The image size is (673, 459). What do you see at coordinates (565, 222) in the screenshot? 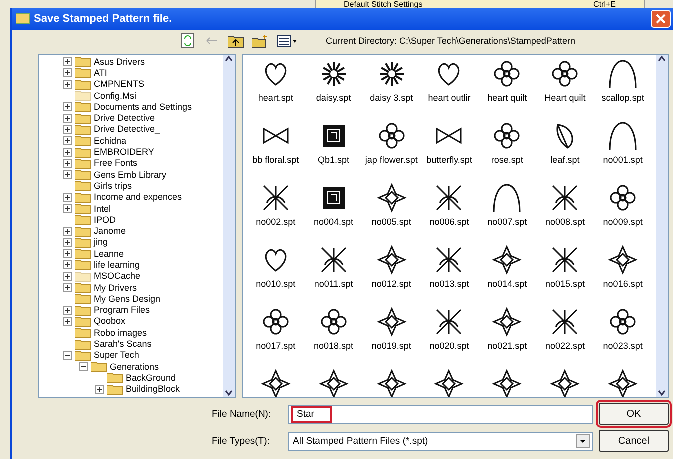
I see `file-item: no008.spt` at bounding box center [565, 222].